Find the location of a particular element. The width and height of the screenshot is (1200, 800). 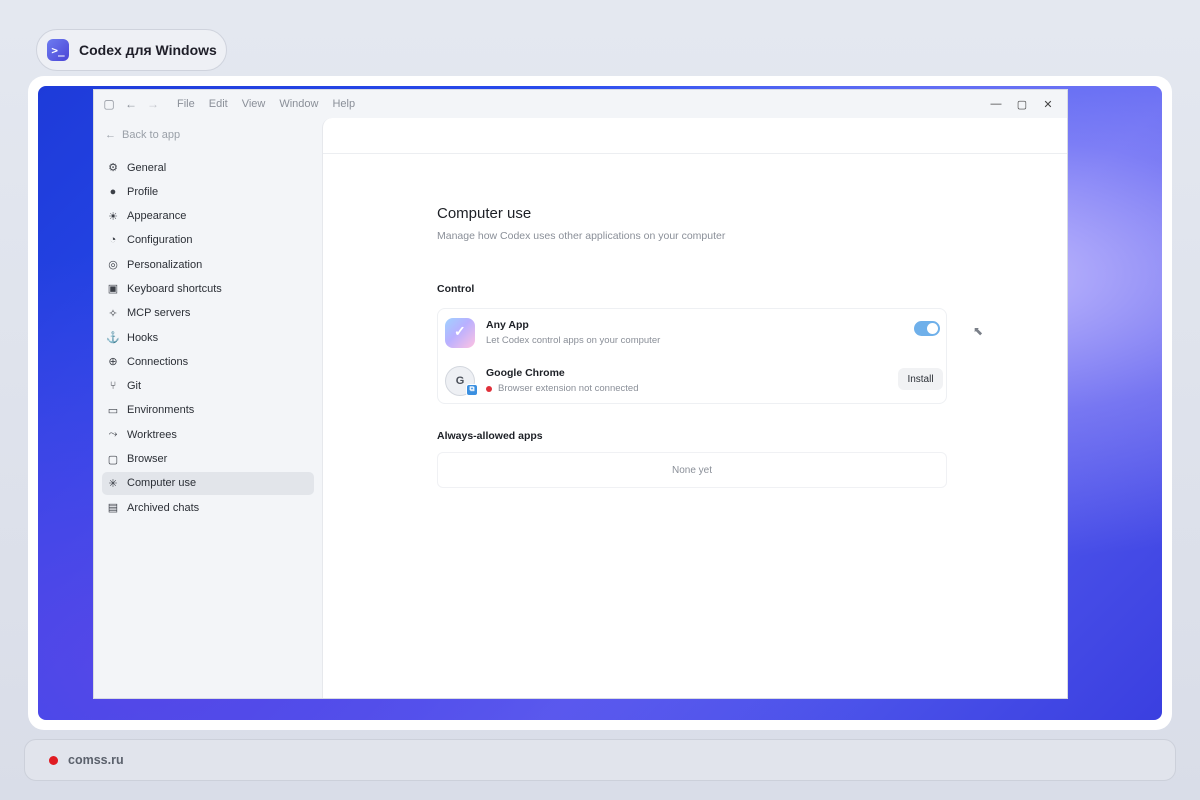

window-controls: — ▢ ✕ is located at coordinates (1022, 104).